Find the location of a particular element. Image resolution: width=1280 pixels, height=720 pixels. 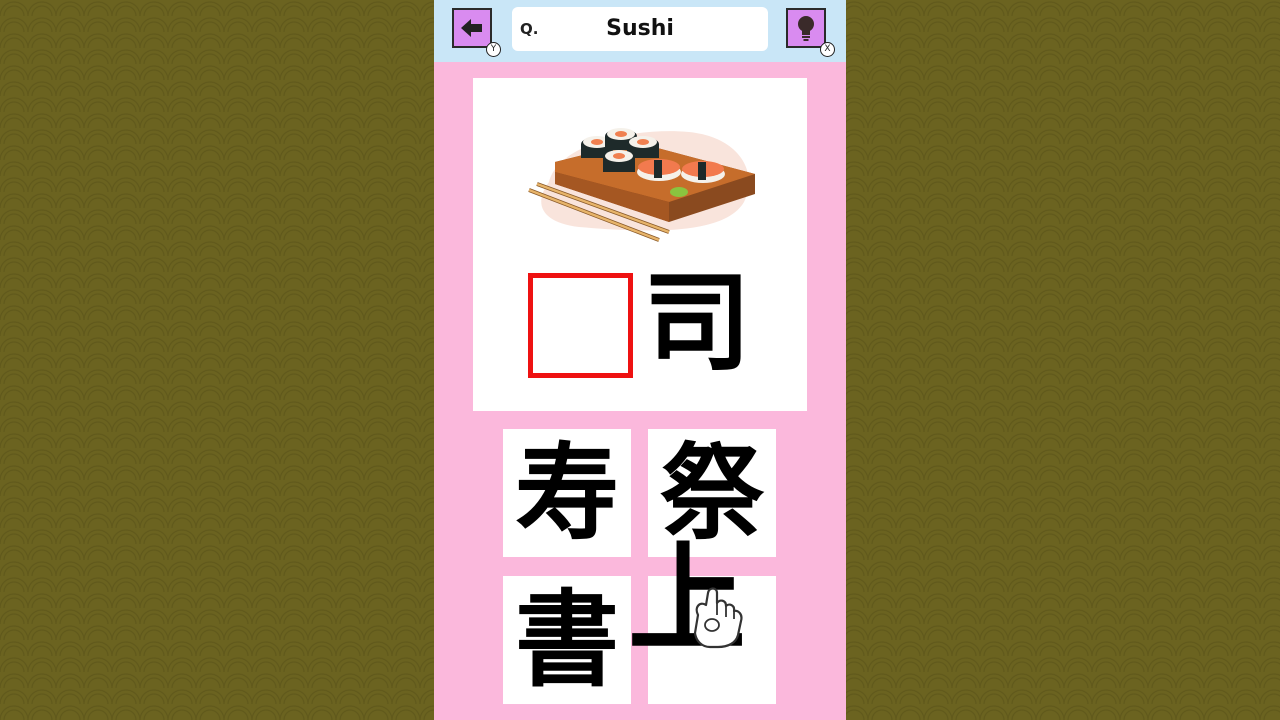

left-arrow-icon is located at coordinates (471, 28).